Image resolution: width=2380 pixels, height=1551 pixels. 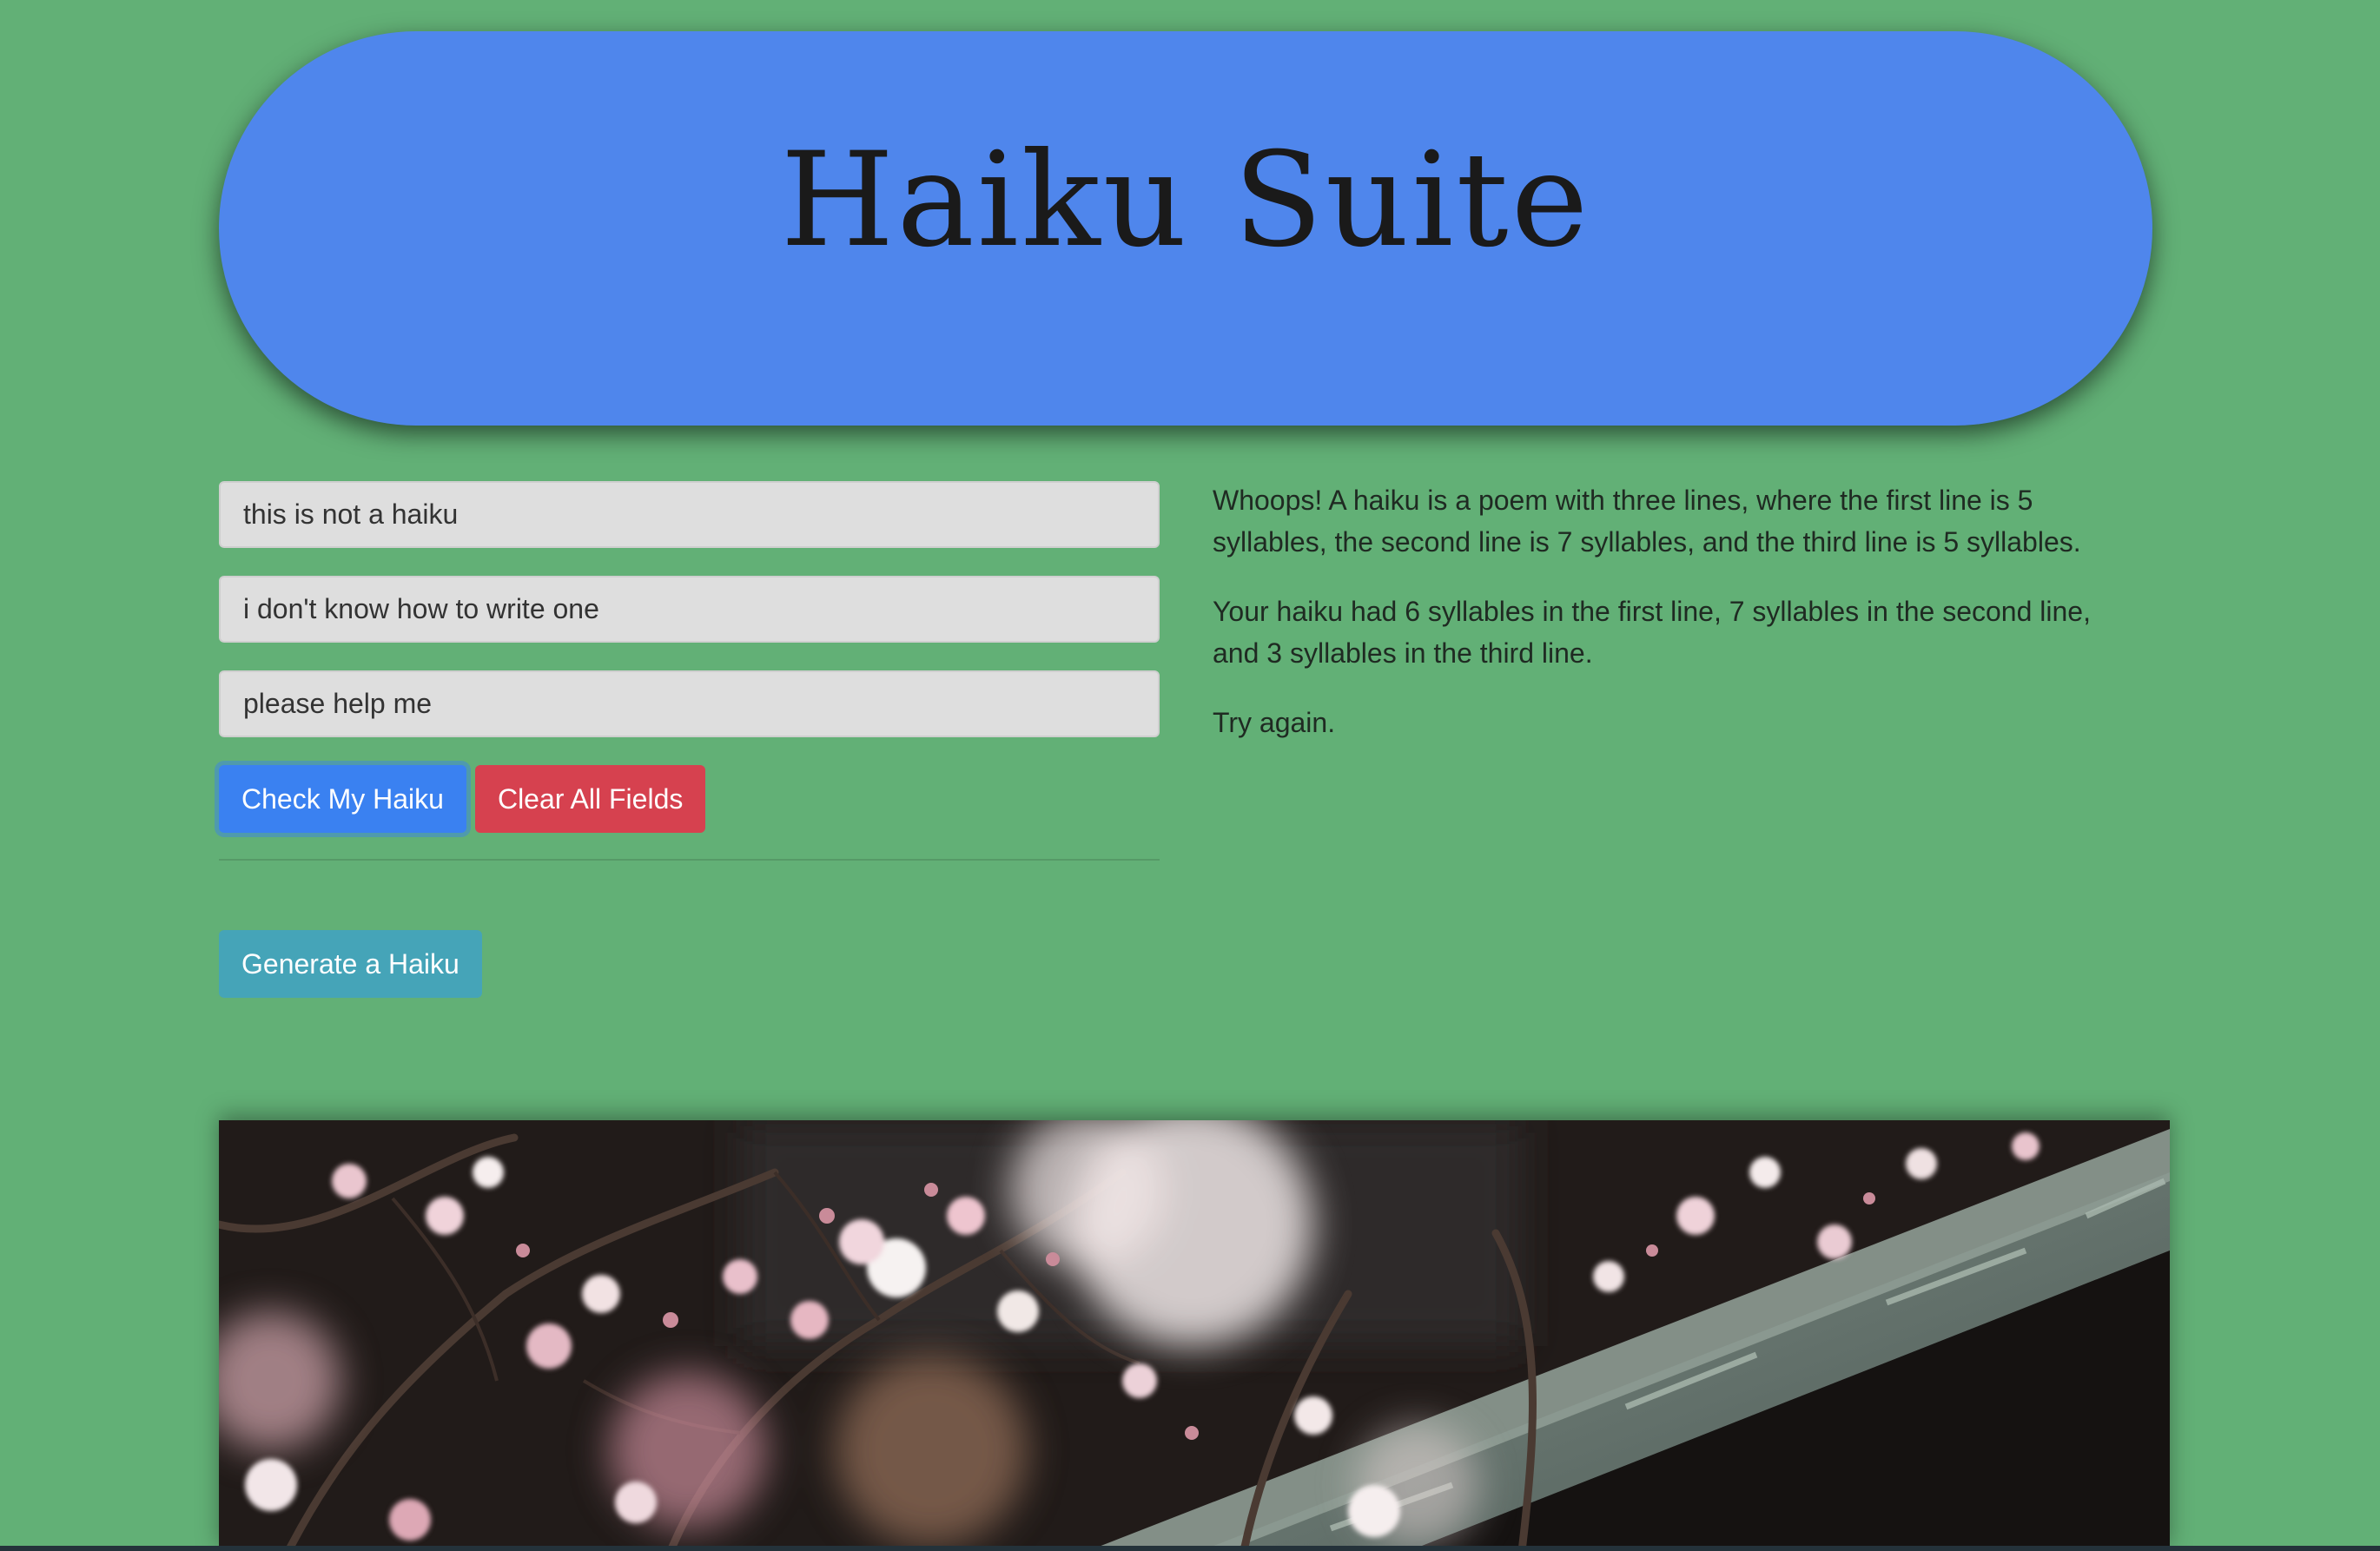 What do you see at coordinates (689, 609) in the screenshot?
I see `haiku-line-2-input` at bounding box center [689, 609].